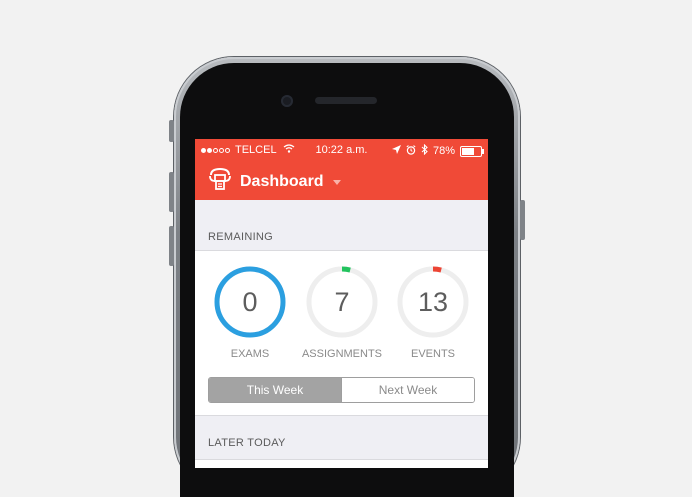 Image resolution: width=692 pixels, height=497 pixels. I want to click on section-header-later-today: LATER TODAY, so click(341, 443).